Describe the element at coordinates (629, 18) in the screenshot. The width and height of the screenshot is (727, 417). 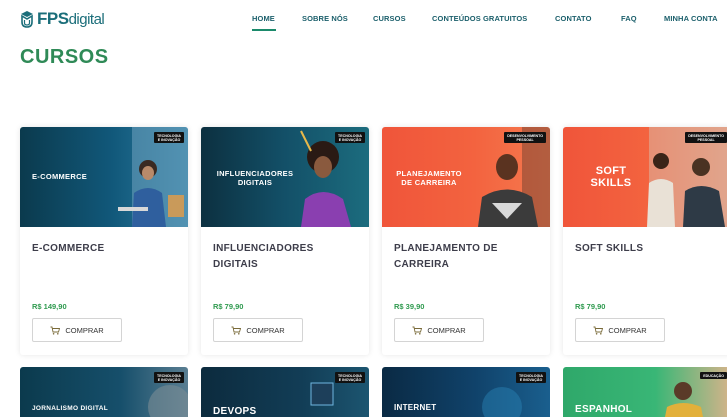
I see `nav-faq: FAQ` at that location.